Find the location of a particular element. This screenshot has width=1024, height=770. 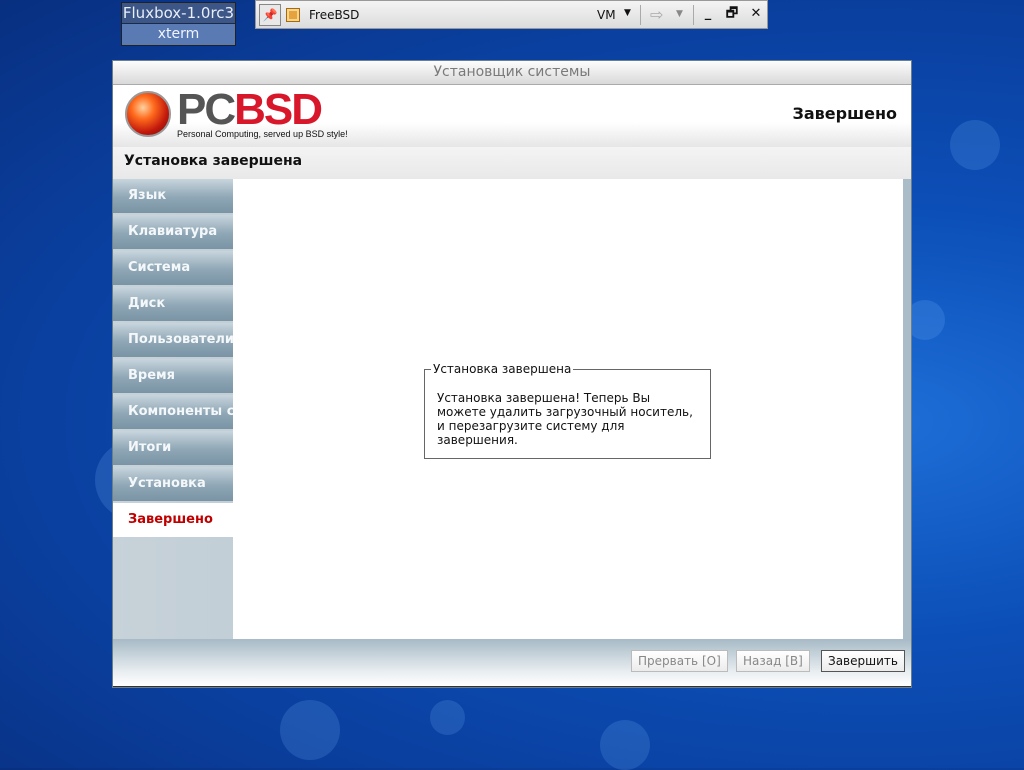

sidebar-item-keyboard: Клавиатура is located at coordinates (173, 232).